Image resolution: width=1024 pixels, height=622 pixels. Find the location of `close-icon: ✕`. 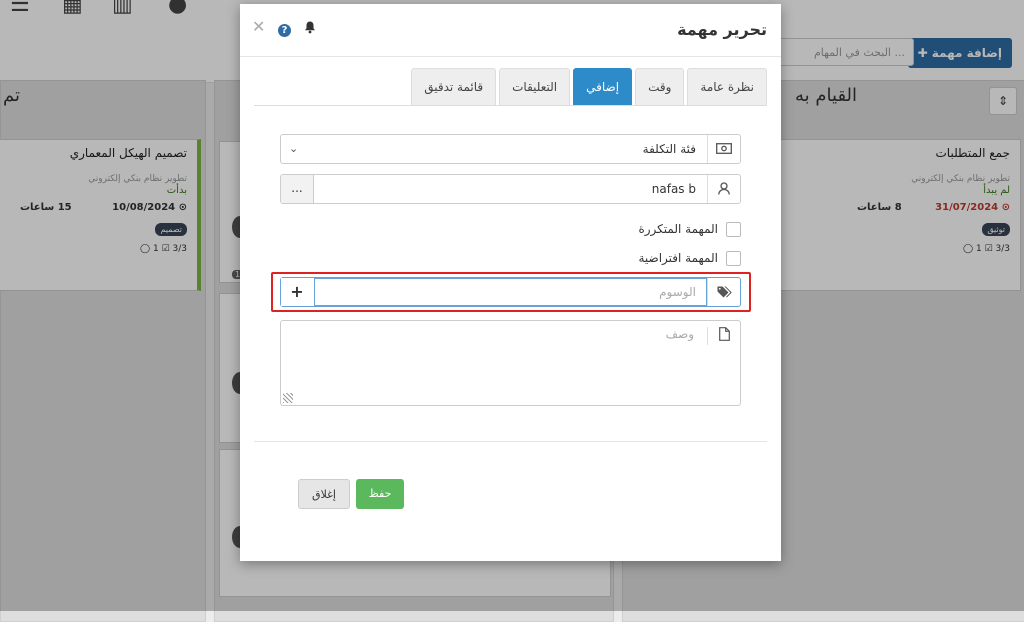

close-icon: ✕ is located at coordinates (258, 27).